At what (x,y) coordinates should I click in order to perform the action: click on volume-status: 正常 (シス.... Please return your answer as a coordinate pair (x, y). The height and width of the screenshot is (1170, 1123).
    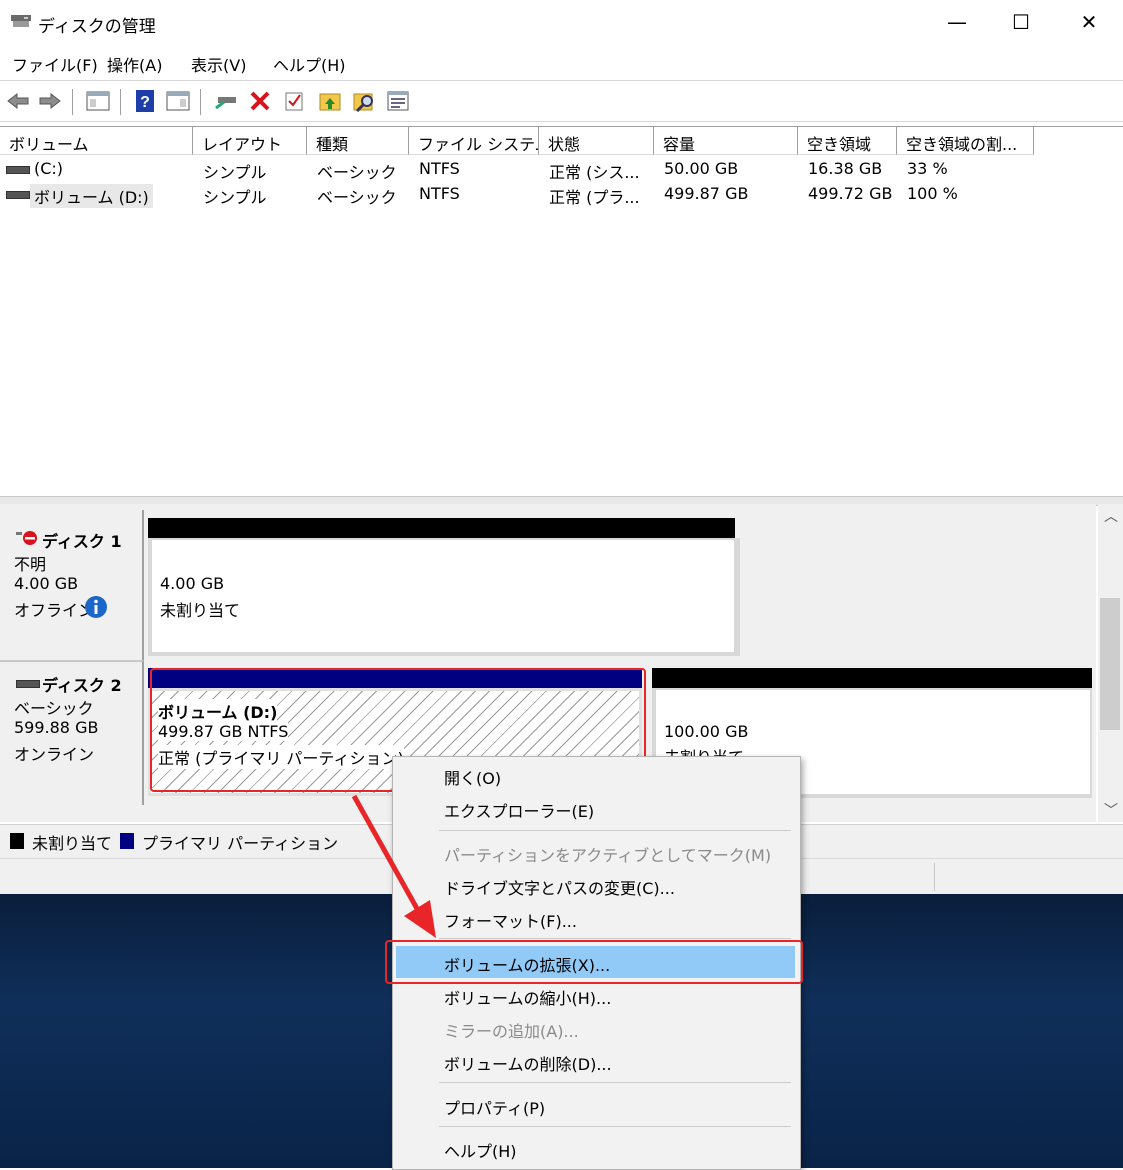
    Looking at the image, I should click on (594, 172).